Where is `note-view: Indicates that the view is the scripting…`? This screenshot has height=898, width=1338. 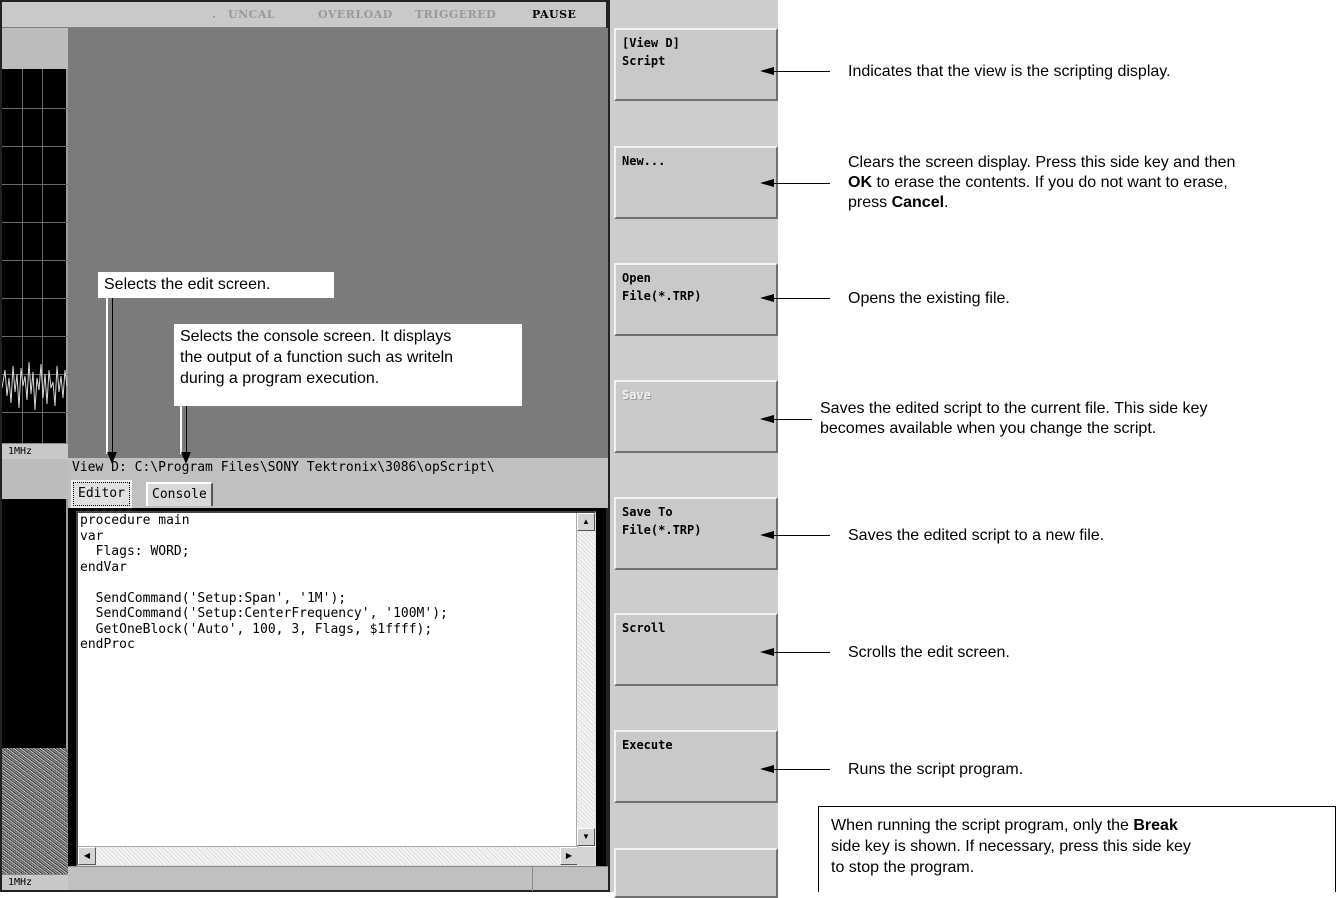 note-view: Indicates that the view is the scripting… is located at coordinates (1009, 71).